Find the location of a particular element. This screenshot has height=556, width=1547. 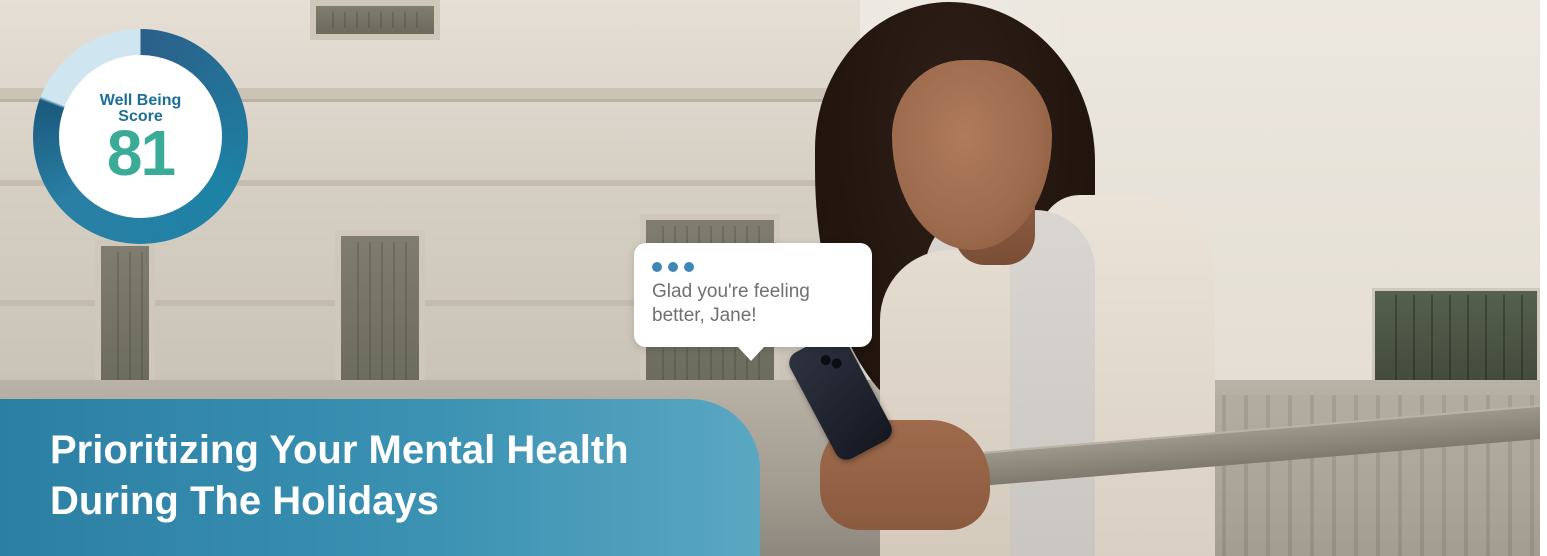

typing-dots-icon is located at coordinates (676, 266).